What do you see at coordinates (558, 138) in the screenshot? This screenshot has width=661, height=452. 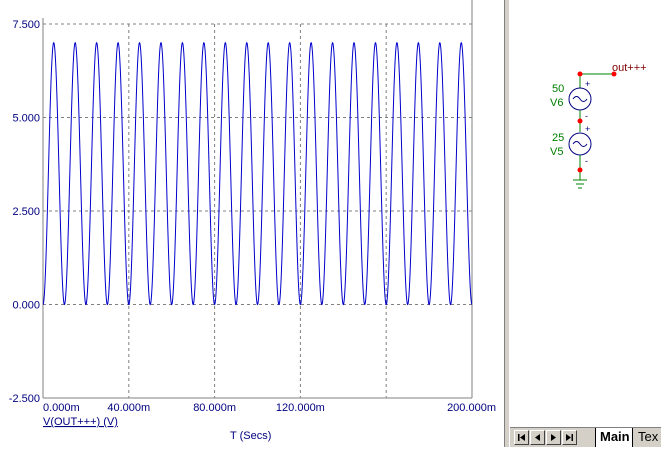 I see `v5-value: 25` at bounding box center [558, 138].